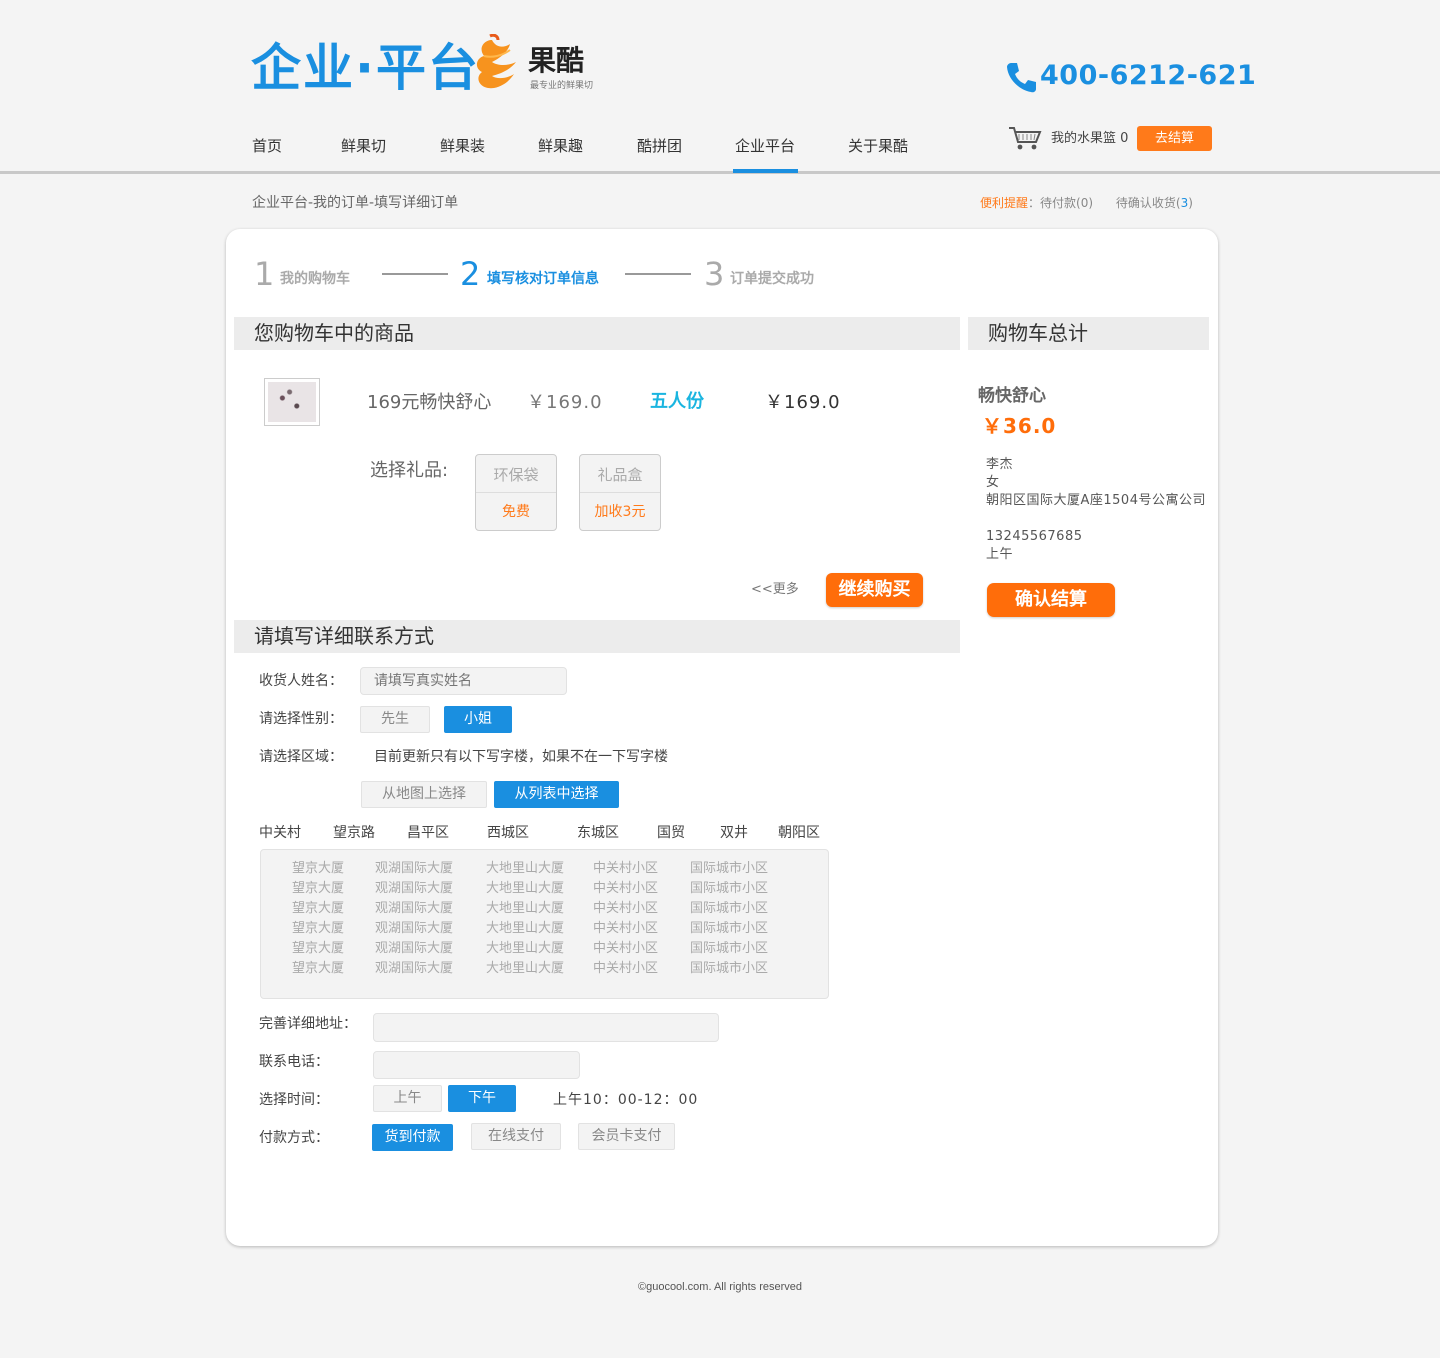 This screenshot has width=1440, height=1358. What do you see at coordinates (424, 794) in the screenshot?
I see `select-from-map-button: 从地图上选择` at bounding box center [424, 794].